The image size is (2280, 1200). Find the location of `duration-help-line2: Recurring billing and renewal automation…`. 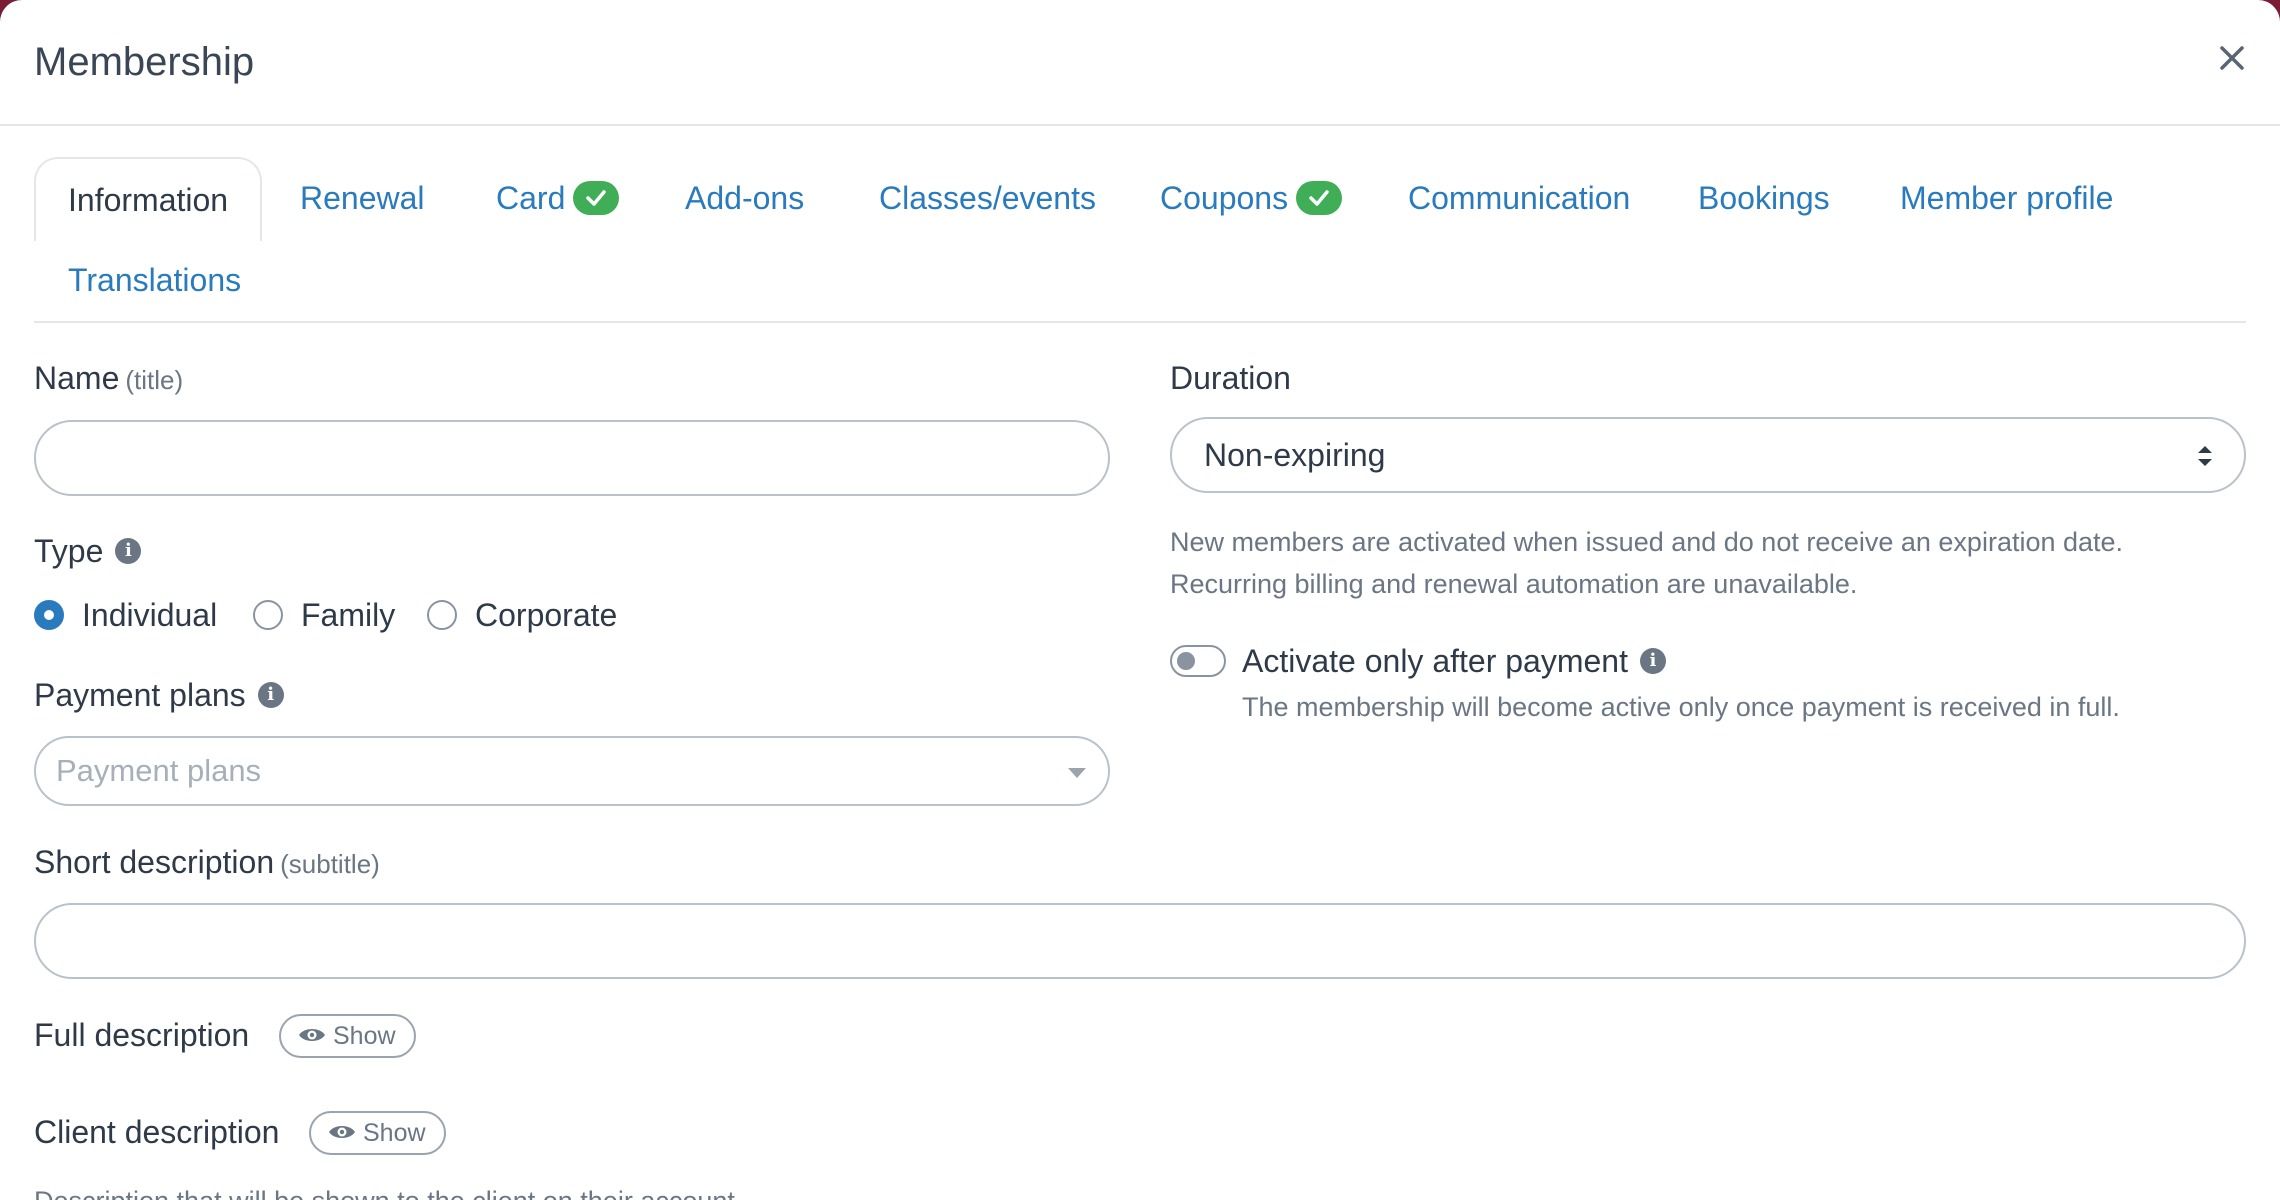

duration-help-line2: Recurring billing and renewal automation… is located at coordinates (1514, 584).